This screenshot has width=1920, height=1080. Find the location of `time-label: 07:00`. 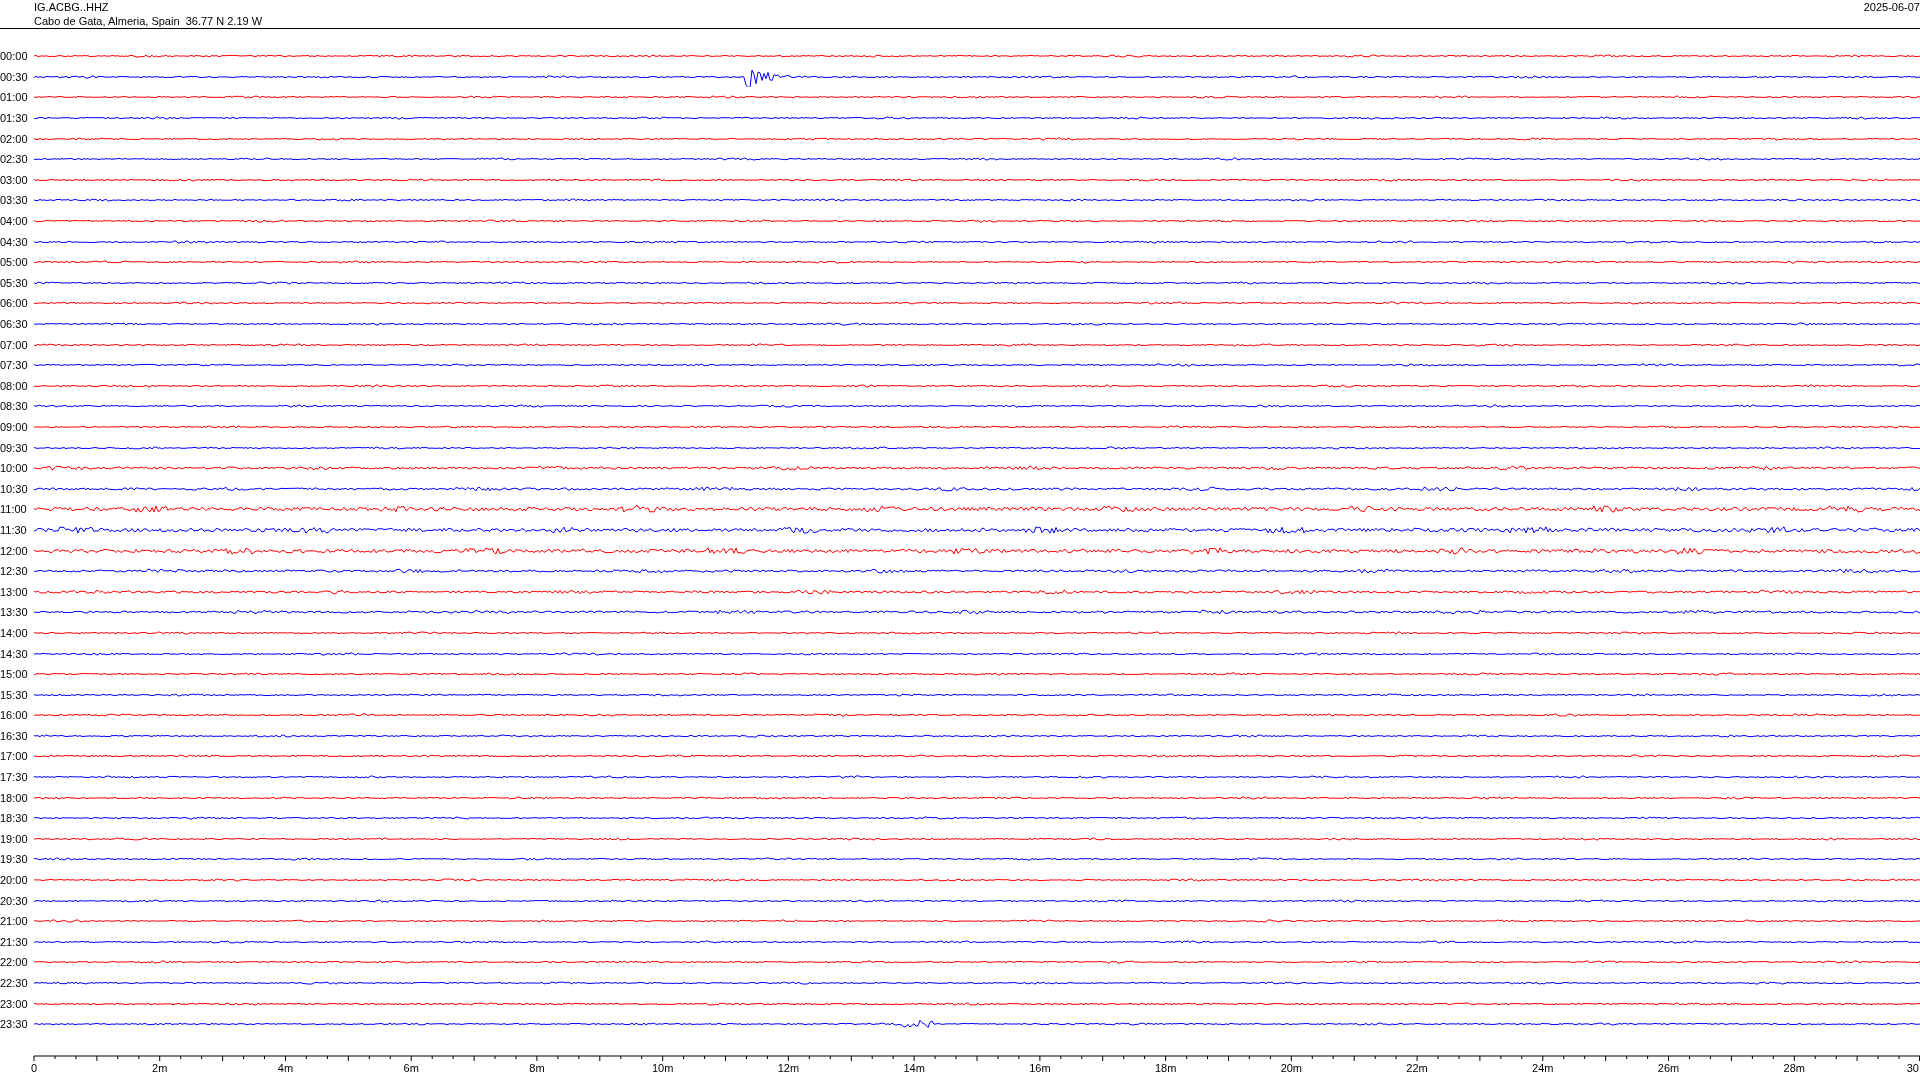

time-label: 07:00 is located at coordinates (14, 344).